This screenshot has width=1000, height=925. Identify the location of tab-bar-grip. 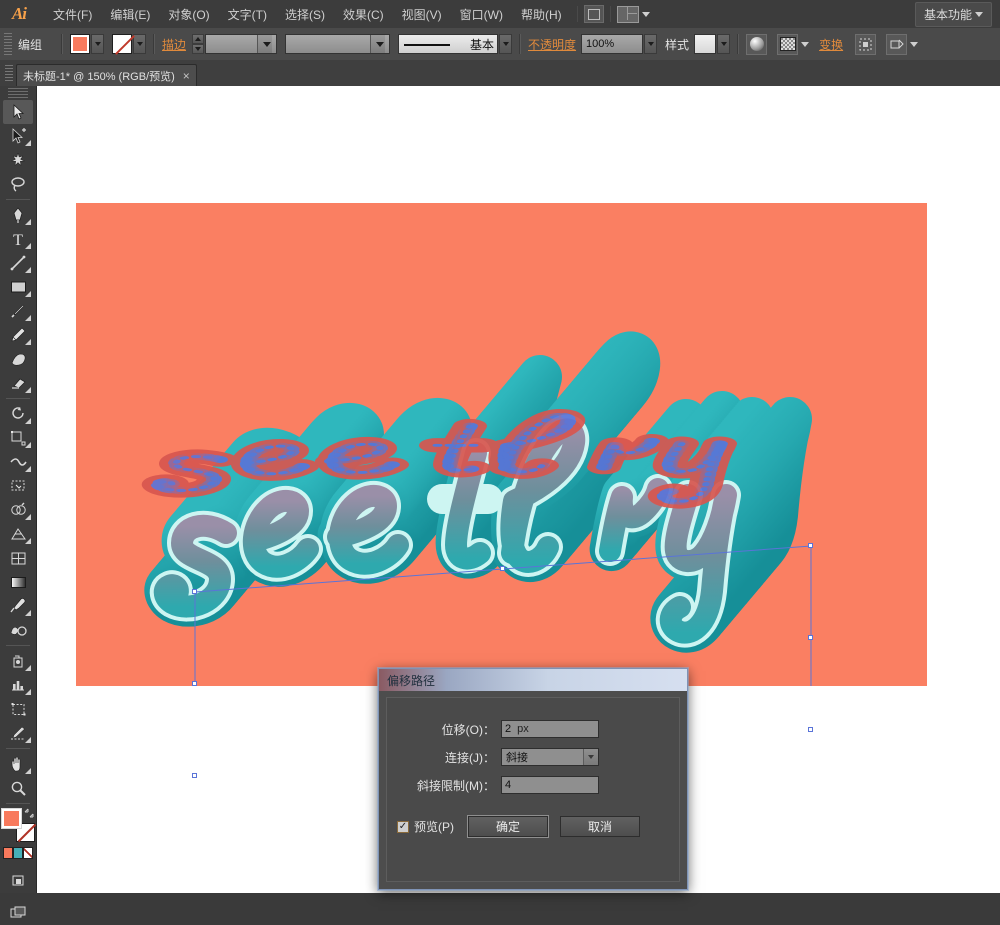
(9, 74).